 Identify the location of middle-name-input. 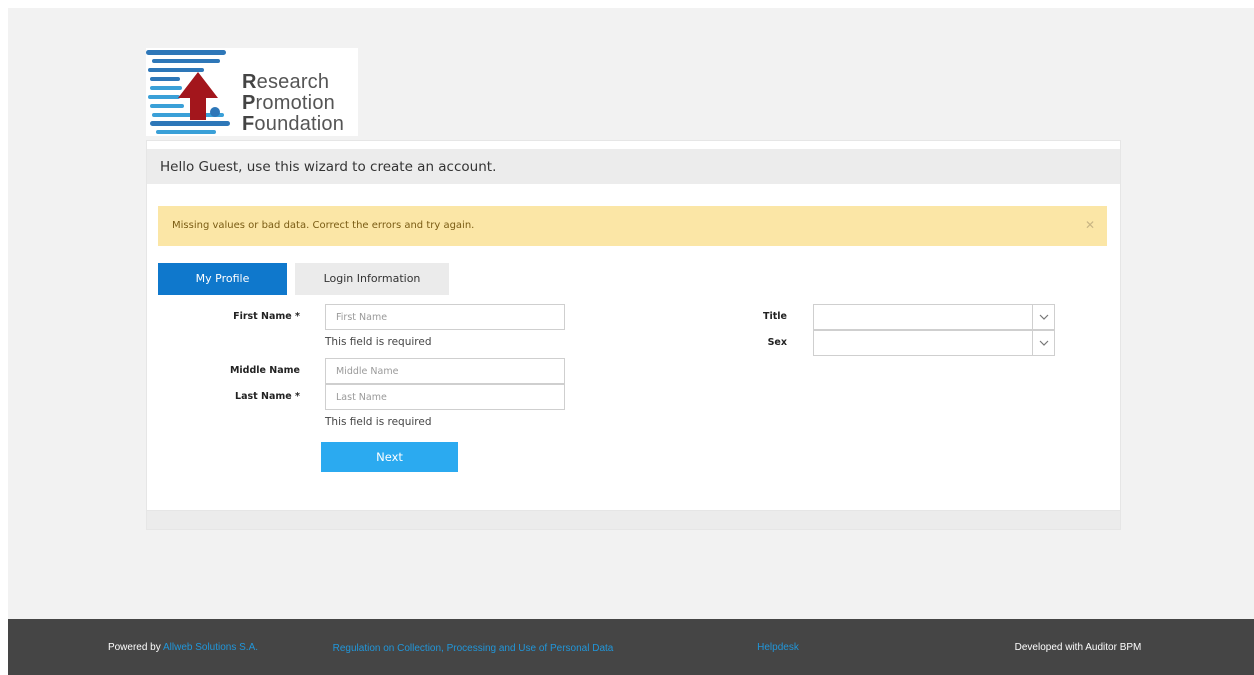
(445, 371).